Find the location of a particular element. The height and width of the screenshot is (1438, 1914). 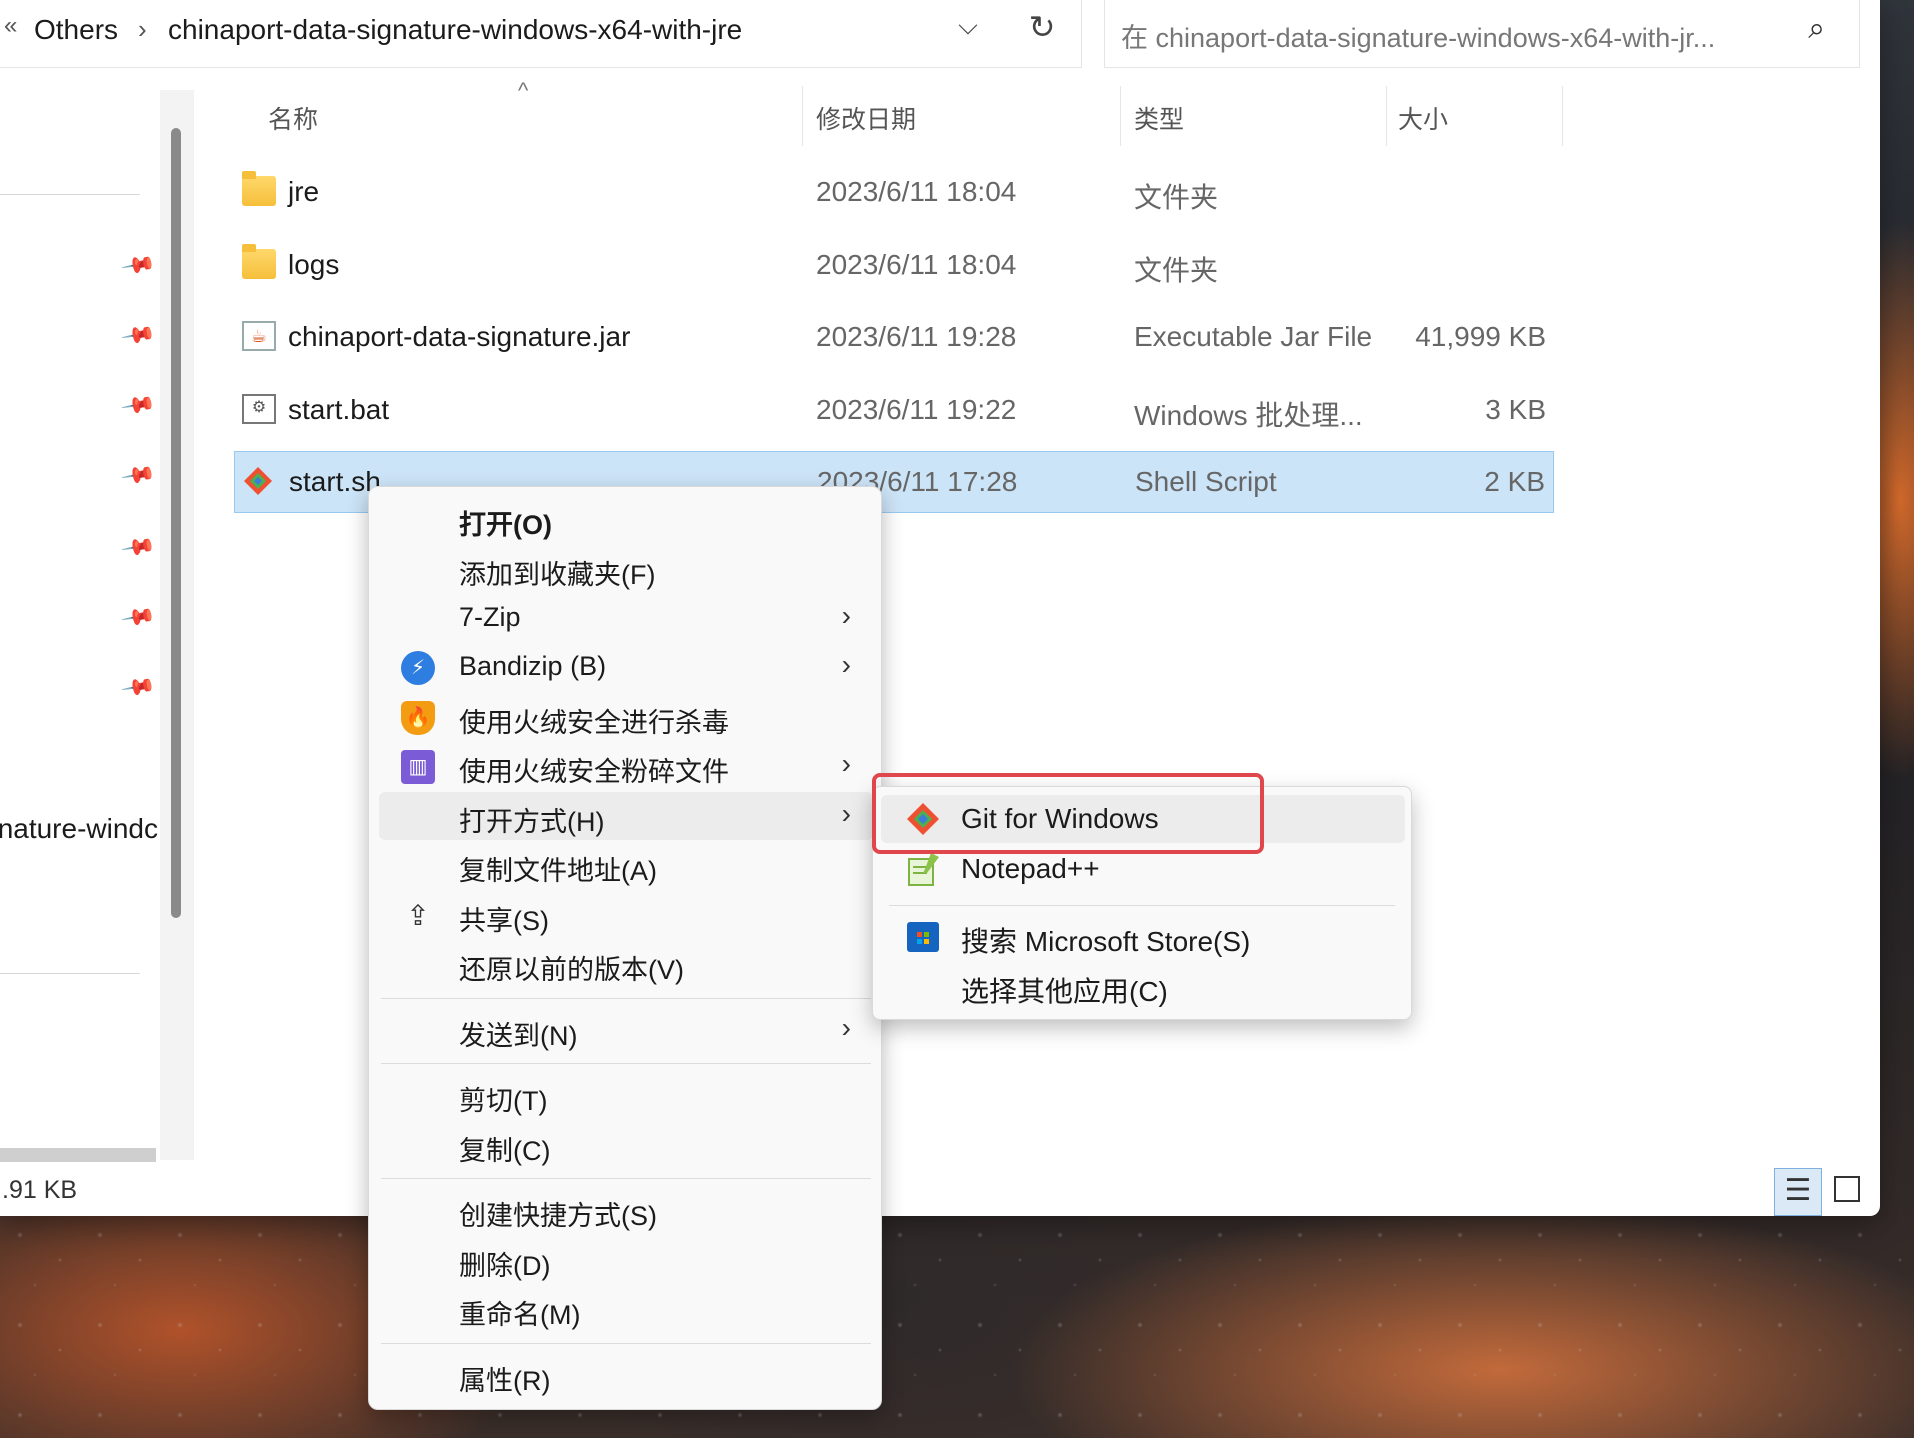

address-history-dropdown-icon: ⌵ is located at coordinates (968, 30).